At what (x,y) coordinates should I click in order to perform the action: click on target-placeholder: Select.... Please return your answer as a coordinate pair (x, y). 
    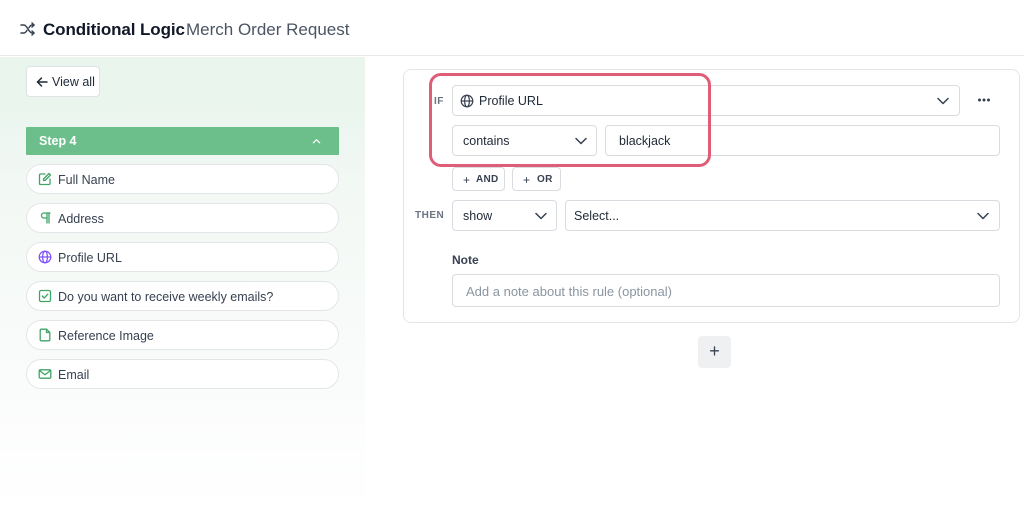
    Looking at the image, I should click on (597, 216).